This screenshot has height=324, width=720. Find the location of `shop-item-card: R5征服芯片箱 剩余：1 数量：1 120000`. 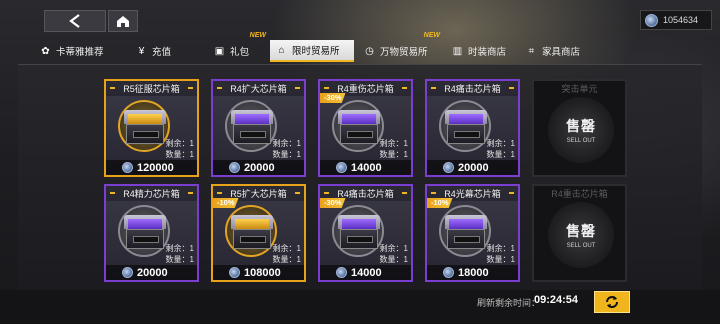

shop-item-card: R5征服芯片箱 剩余：1 数量：1 120000 is located at coordinates (151, 128).